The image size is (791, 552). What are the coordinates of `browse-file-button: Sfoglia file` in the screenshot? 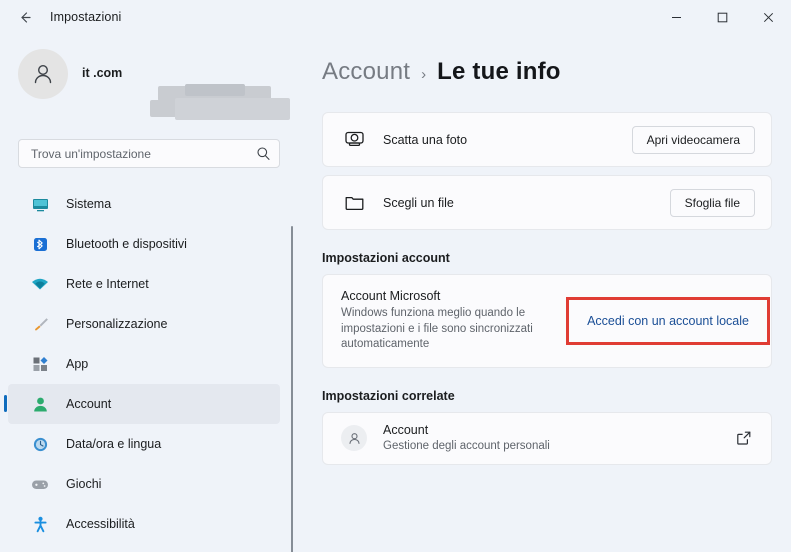 It's located at (712, 202).